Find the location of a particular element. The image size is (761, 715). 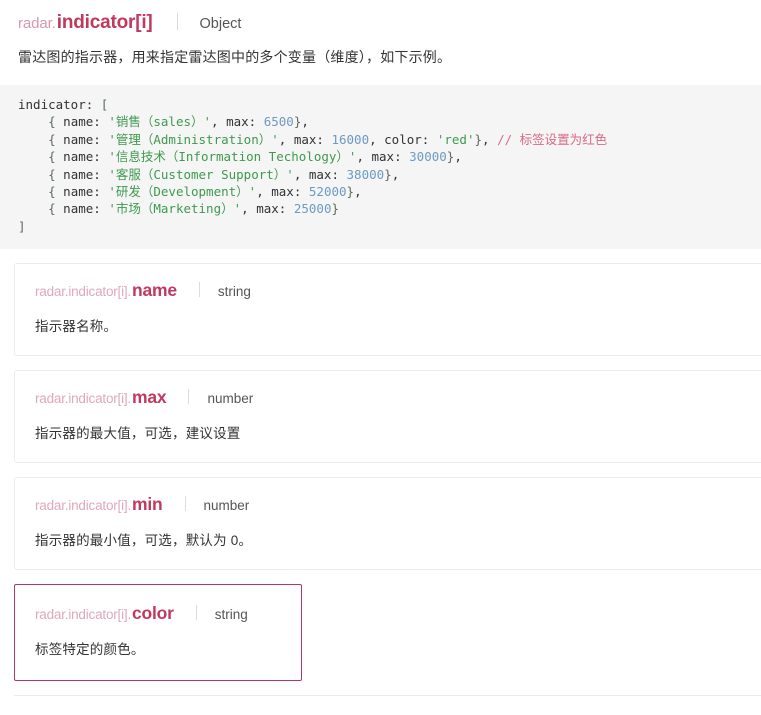

property-card-header: radar.indicator[i]. color string is located at coordinates (168, 613).